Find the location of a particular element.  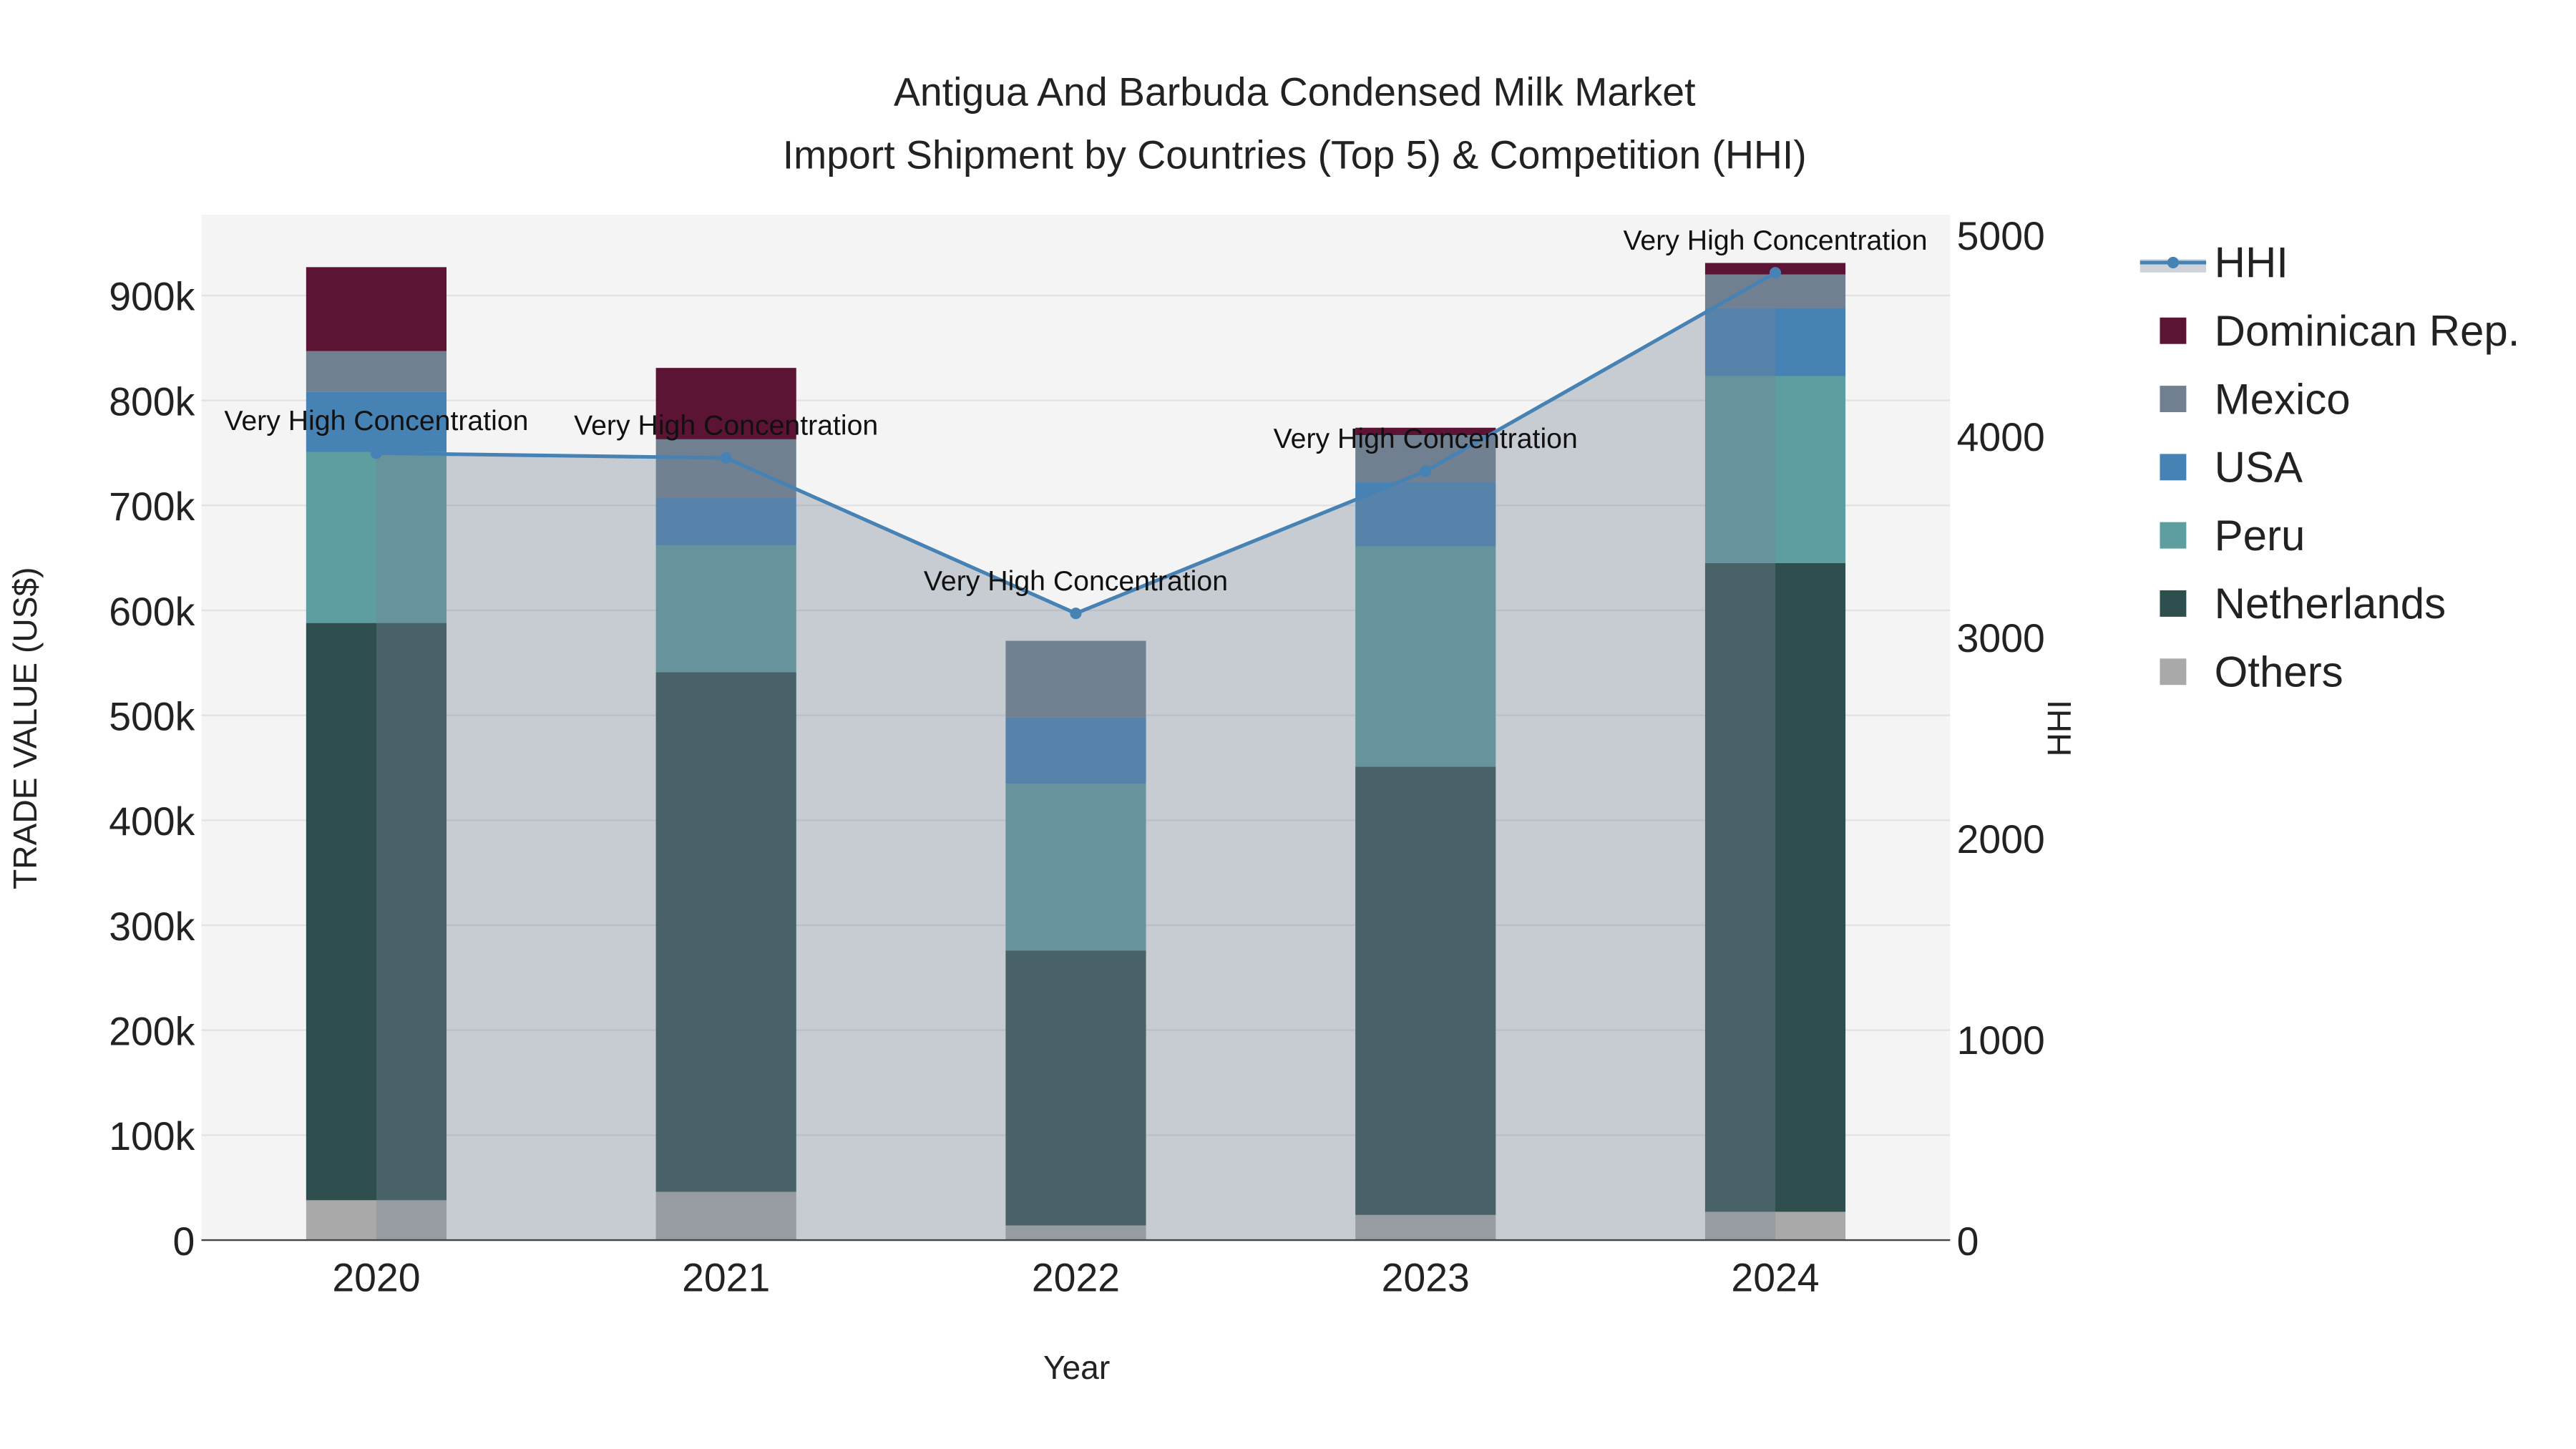

legend-item-usa: USA is located at coordinates (2231, 468).